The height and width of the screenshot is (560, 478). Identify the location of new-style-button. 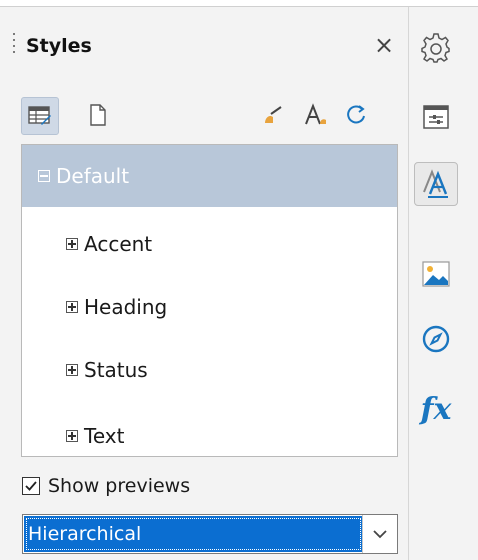
(316, 115).